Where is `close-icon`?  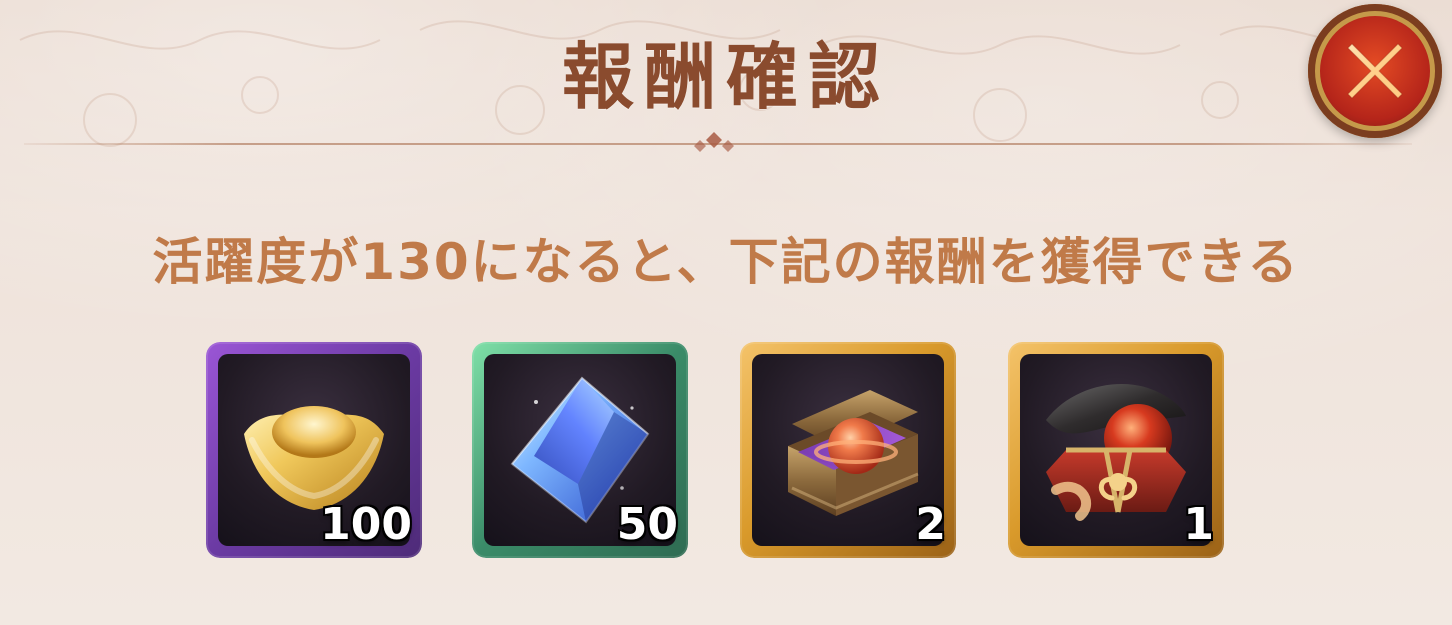
close-icon is located at coordinates (1375, 71).